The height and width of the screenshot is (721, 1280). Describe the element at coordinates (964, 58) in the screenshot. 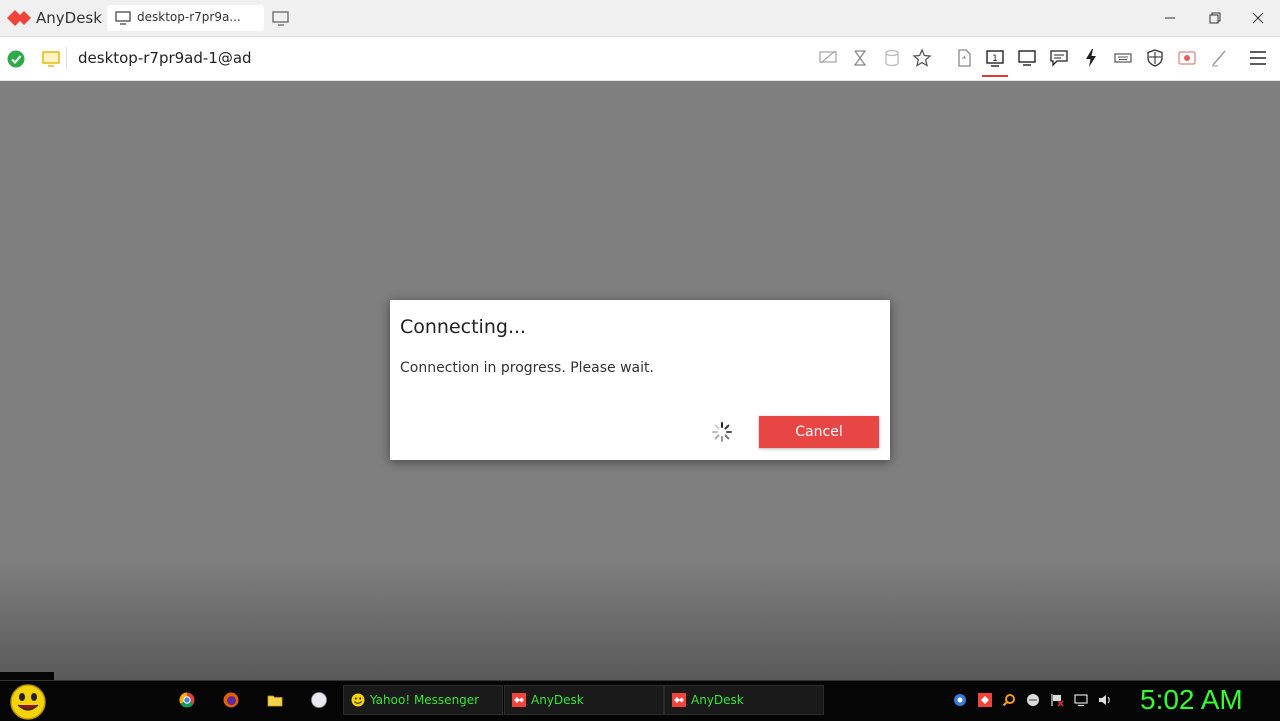

I see `file-transfer-icon` at that location.